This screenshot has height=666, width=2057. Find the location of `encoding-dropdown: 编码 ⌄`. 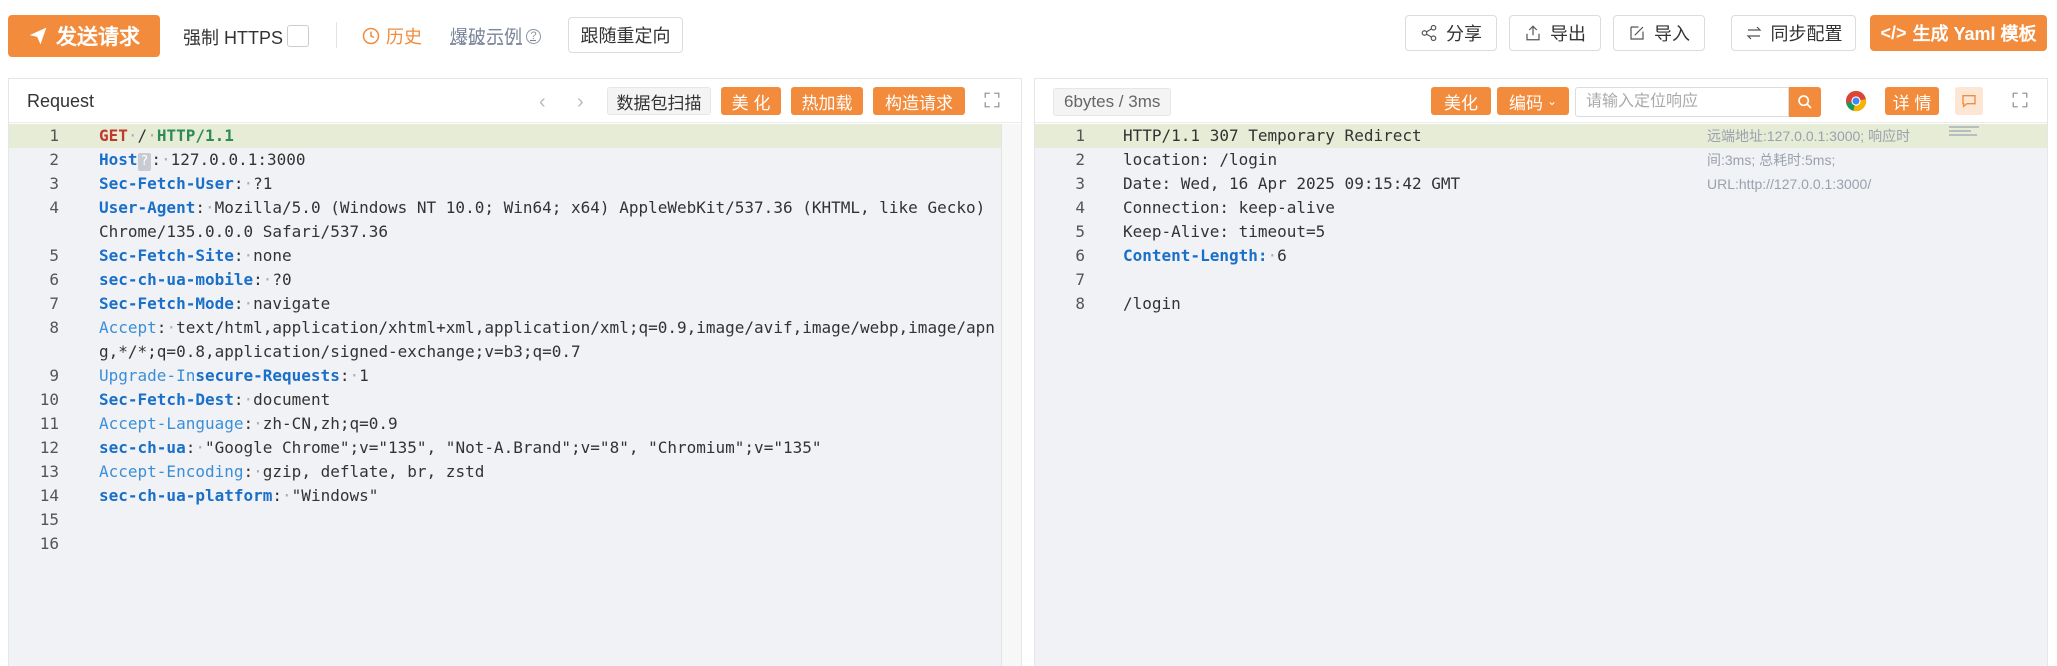

encoding-dropdown: 编码 ⌄ is located at coordinates (1533, 101).